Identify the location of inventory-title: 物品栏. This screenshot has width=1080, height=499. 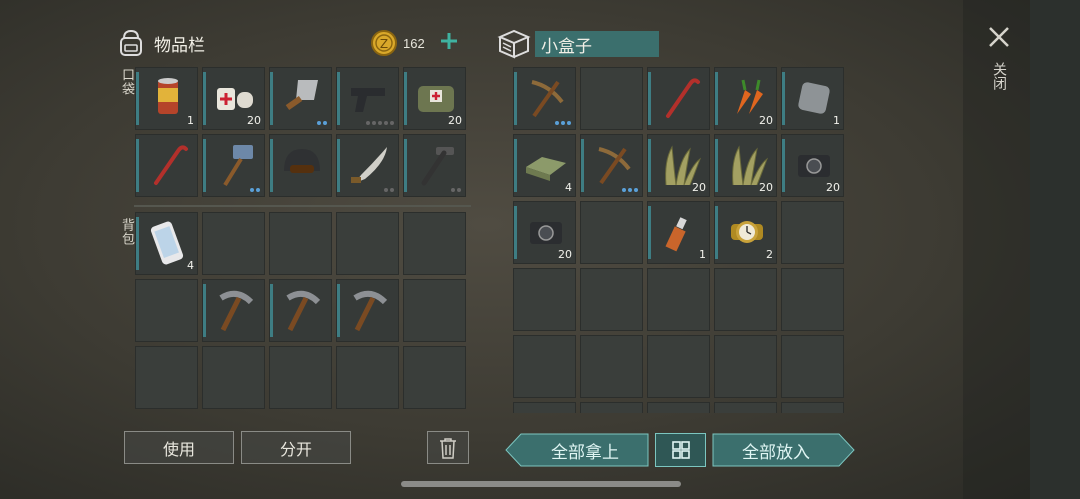
(179, 45).